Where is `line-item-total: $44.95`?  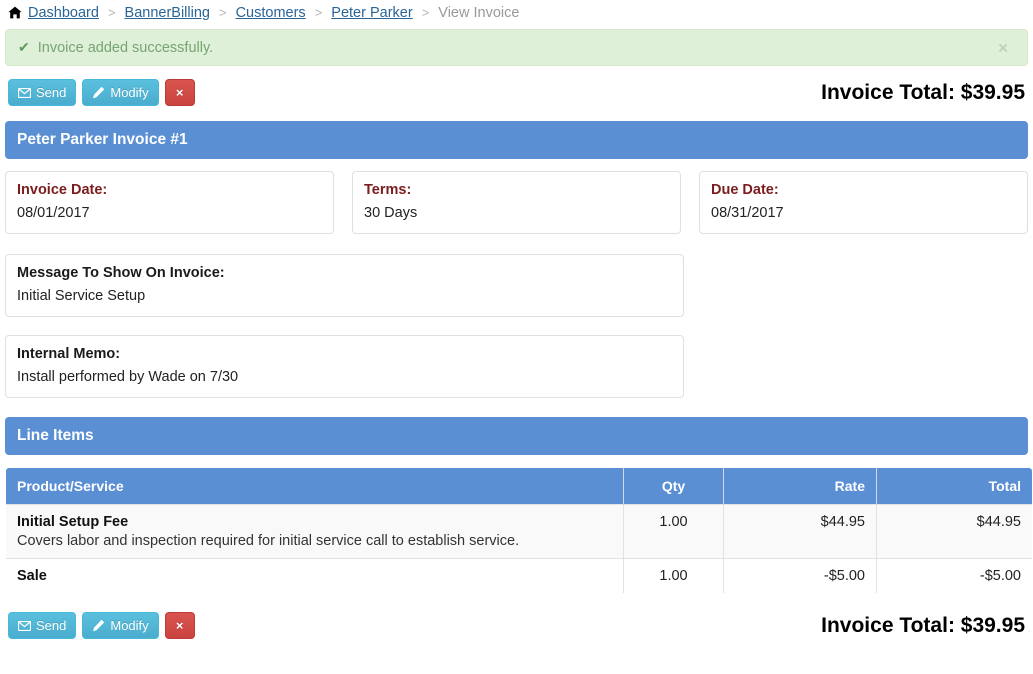 line-item-total: $44.95 is located at coordinates (954, 531).